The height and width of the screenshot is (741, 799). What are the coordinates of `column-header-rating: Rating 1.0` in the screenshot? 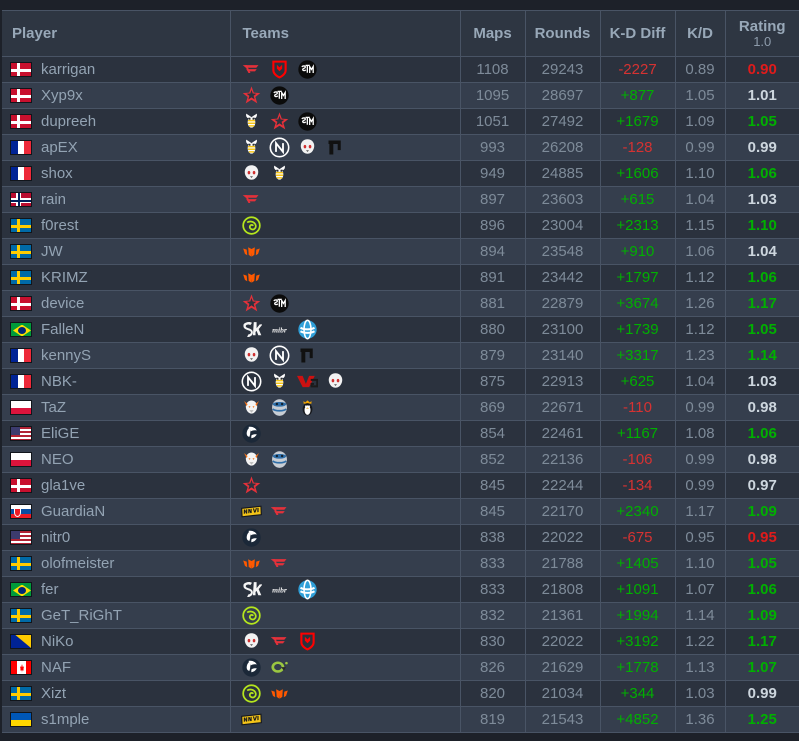 It's located at (762, 33).